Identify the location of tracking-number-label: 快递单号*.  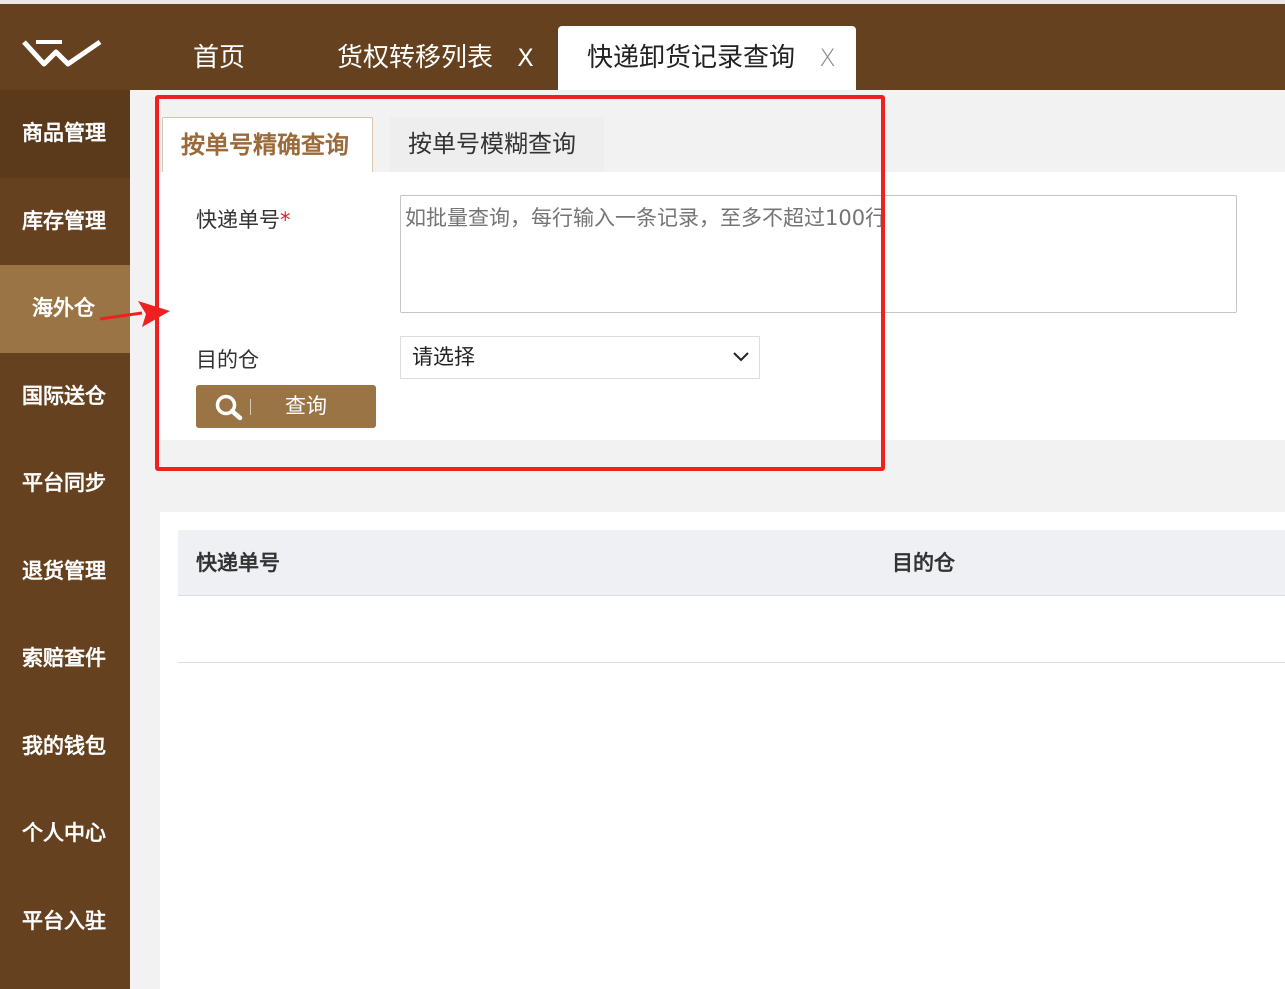
(243, 219).